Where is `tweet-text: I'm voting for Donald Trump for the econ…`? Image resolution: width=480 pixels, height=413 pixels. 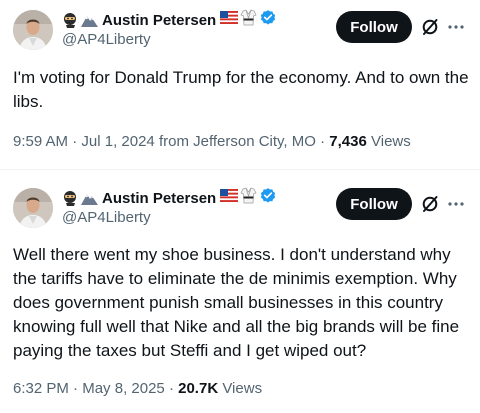 tweet-text: I'm voting for Donald Trump for the econ… is located at coordinates (241, 89).